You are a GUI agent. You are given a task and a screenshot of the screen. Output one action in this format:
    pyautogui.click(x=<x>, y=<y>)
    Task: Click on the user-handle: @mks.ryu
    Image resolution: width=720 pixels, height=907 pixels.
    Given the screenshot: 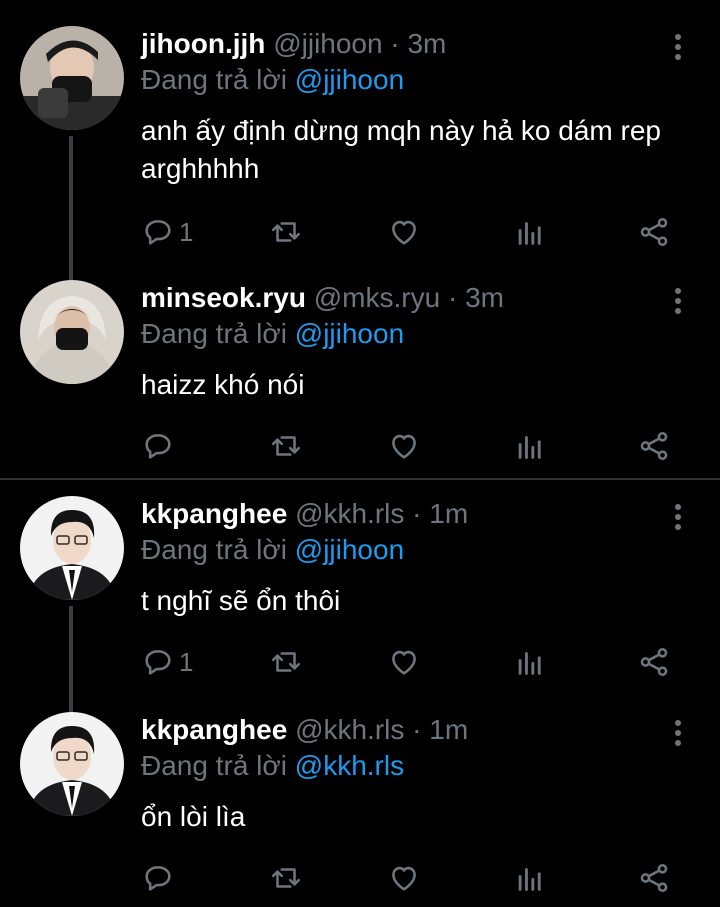 What is the action you would take?
    pyautogui.click(x=377, y=297)
    